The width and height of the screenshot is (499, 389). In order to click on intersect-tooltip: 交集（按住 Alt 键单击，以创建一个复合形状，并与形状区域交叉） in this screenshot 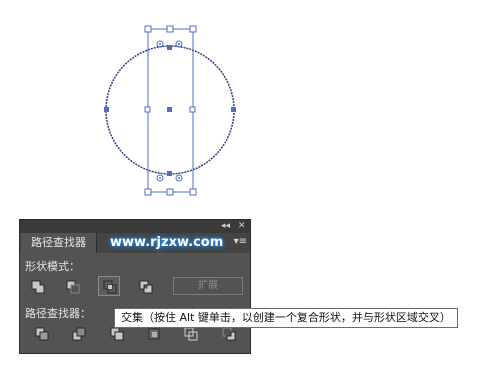, I will do `click(286, 318)`.